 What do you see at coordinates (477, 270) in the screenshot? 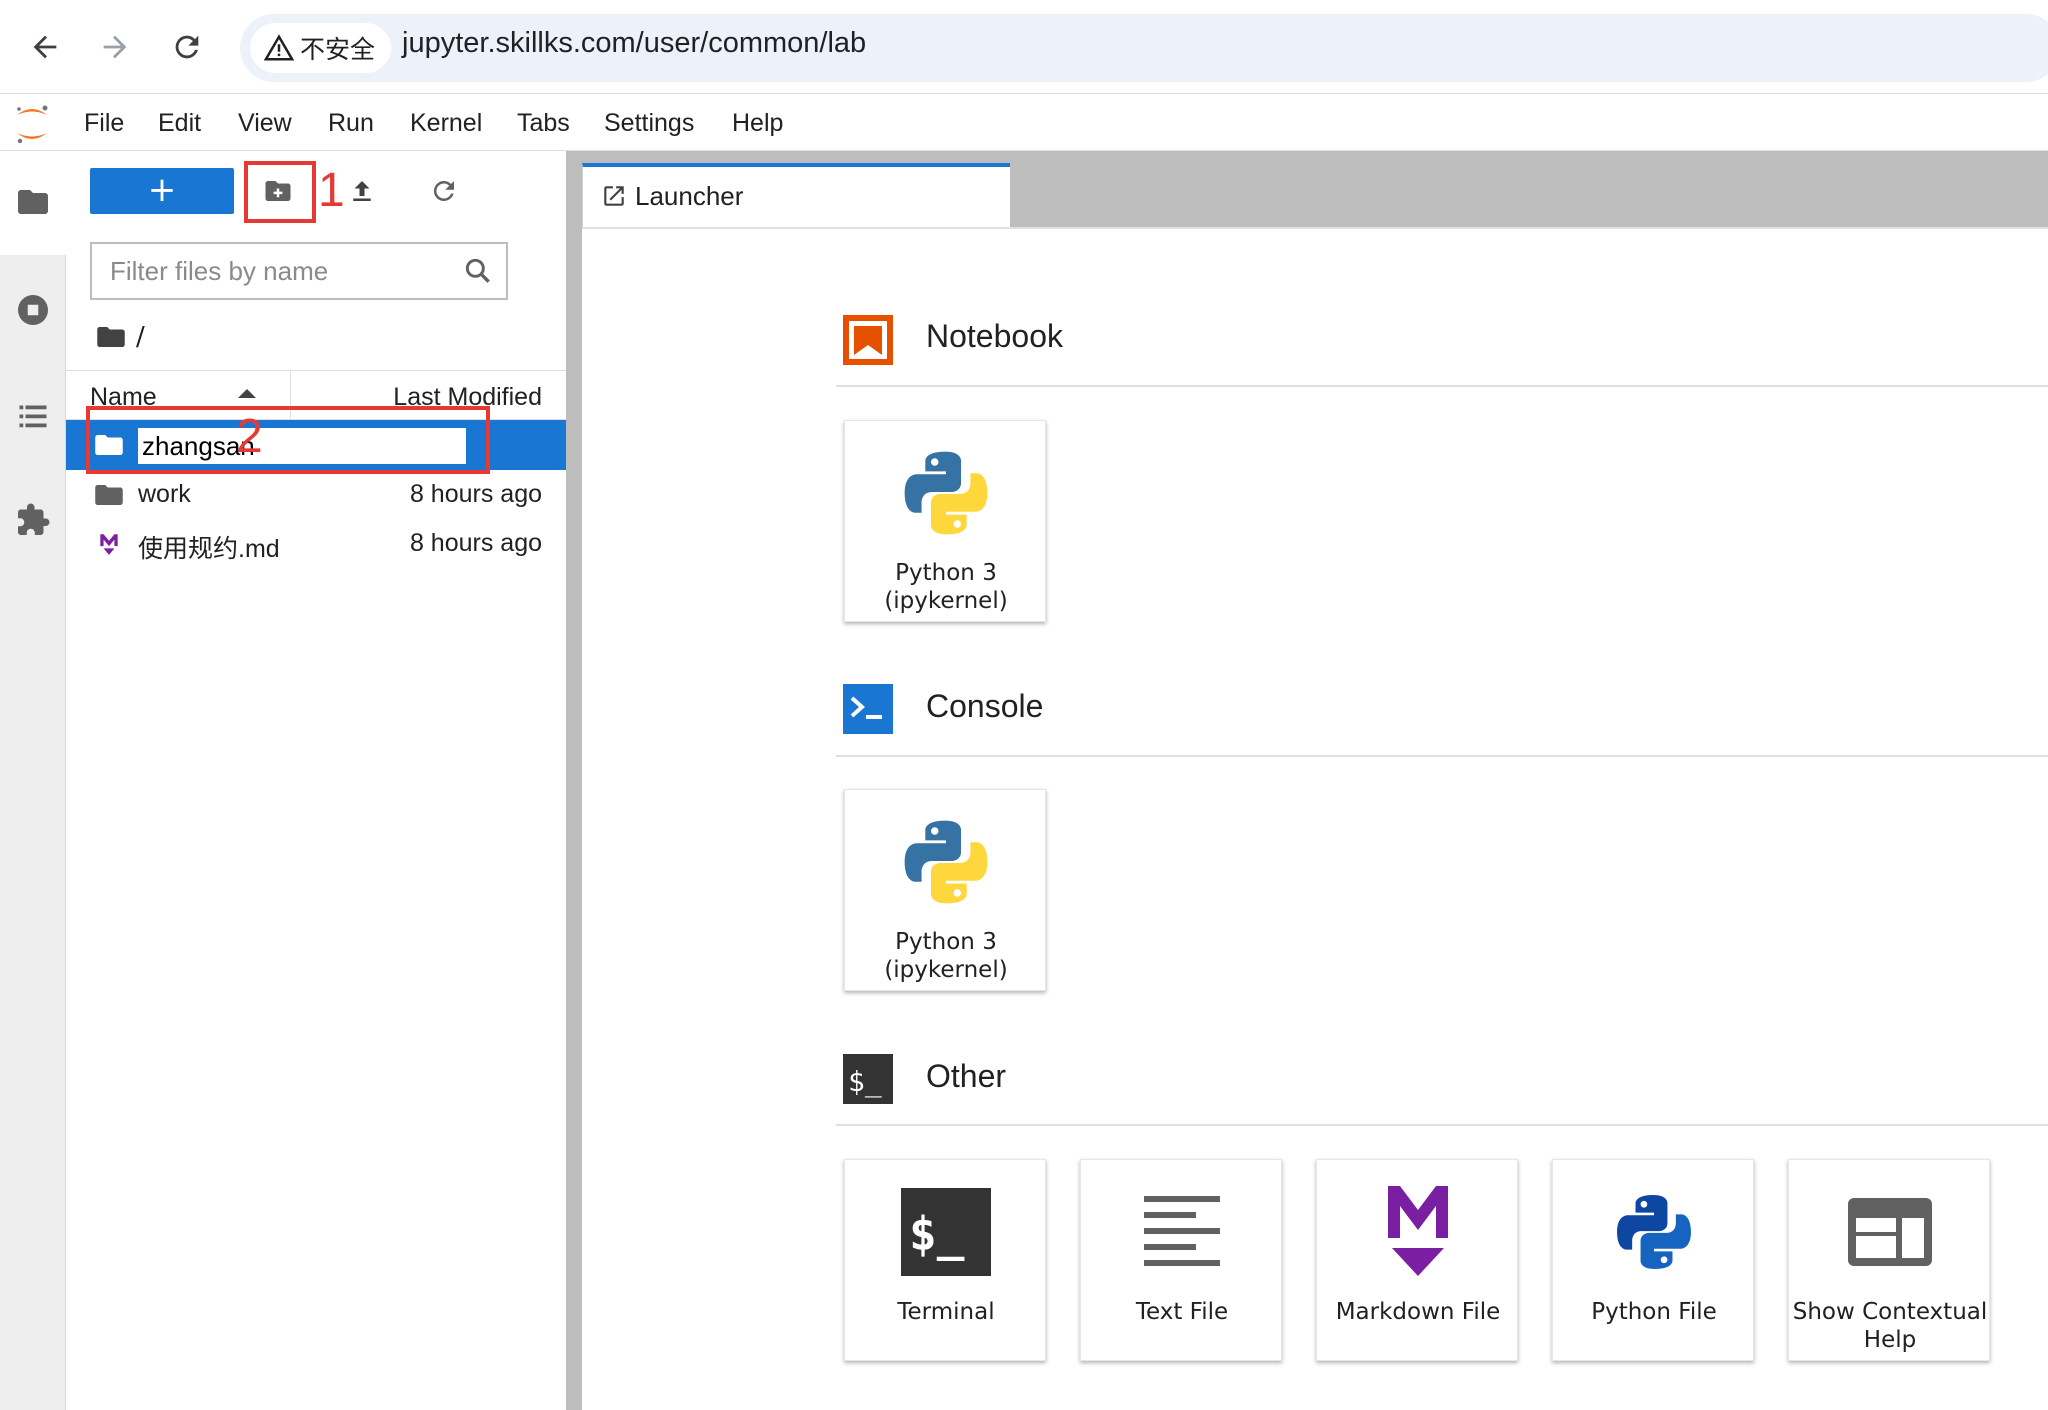
I see `search-icon` at bounding box center [477, 270].